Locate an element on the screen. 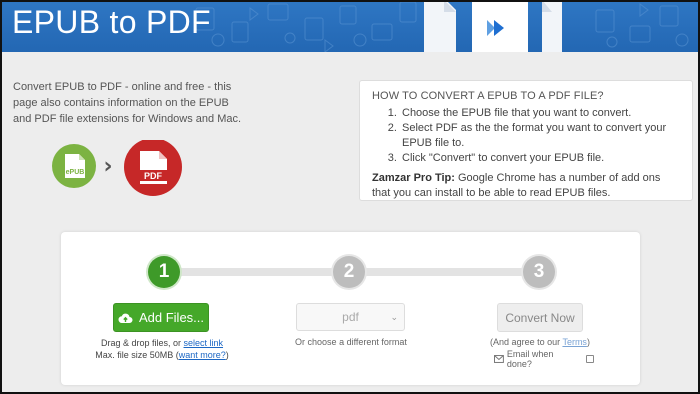 This screenshot has height=394, width=700. max-size-text: Max. file size 50MB ( is located at coordinates (137, 355).